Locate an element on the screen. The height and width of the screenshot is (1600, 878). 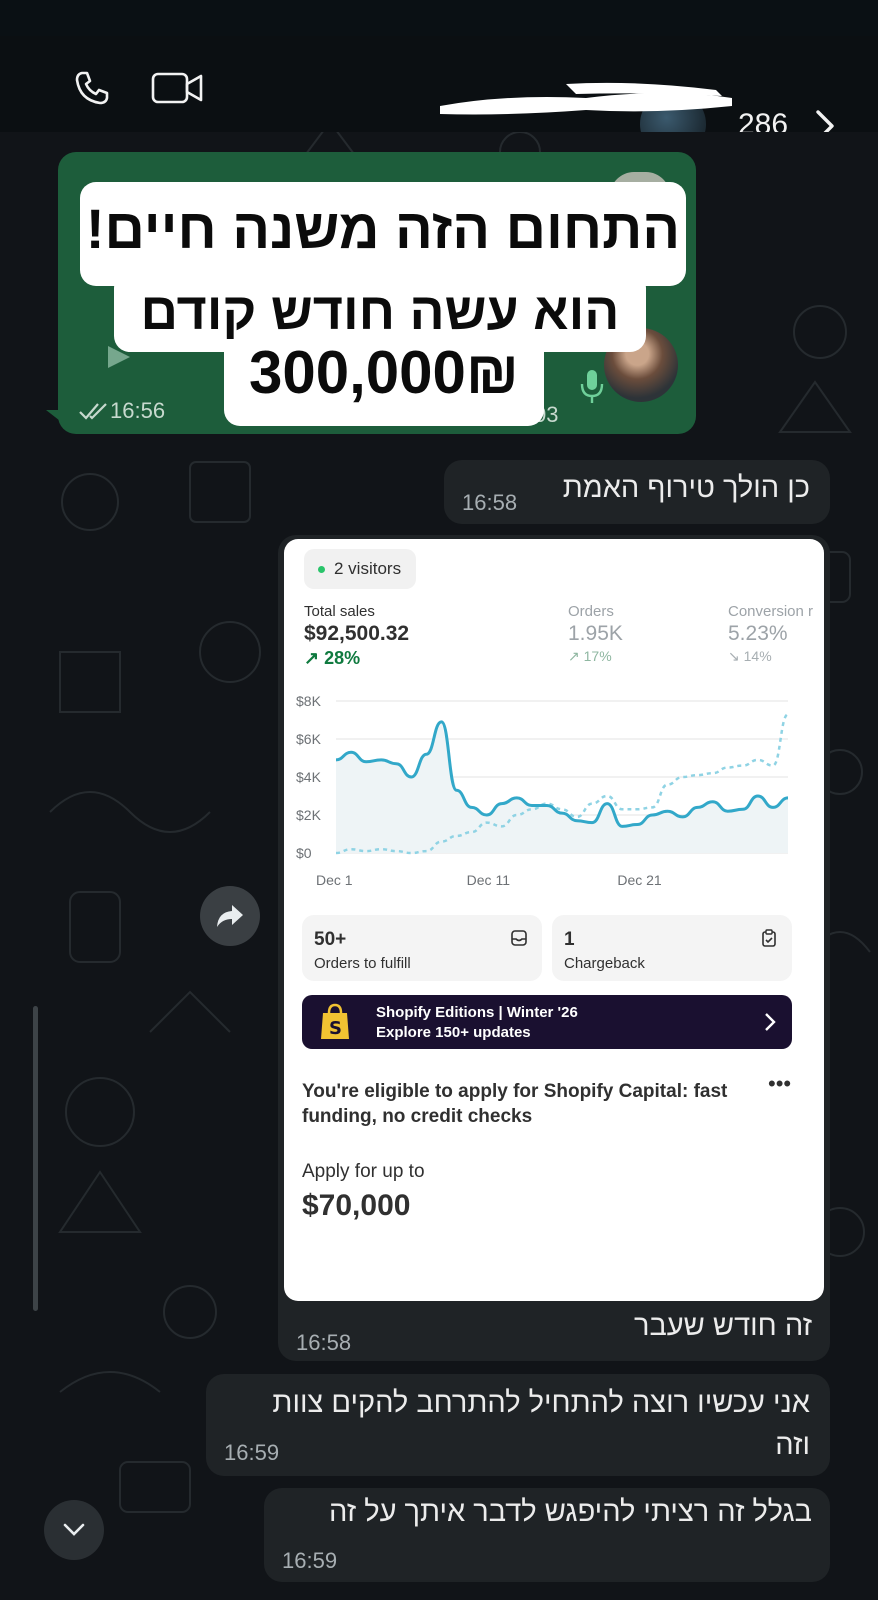
phone-icon is located at coordinates (92, 88).